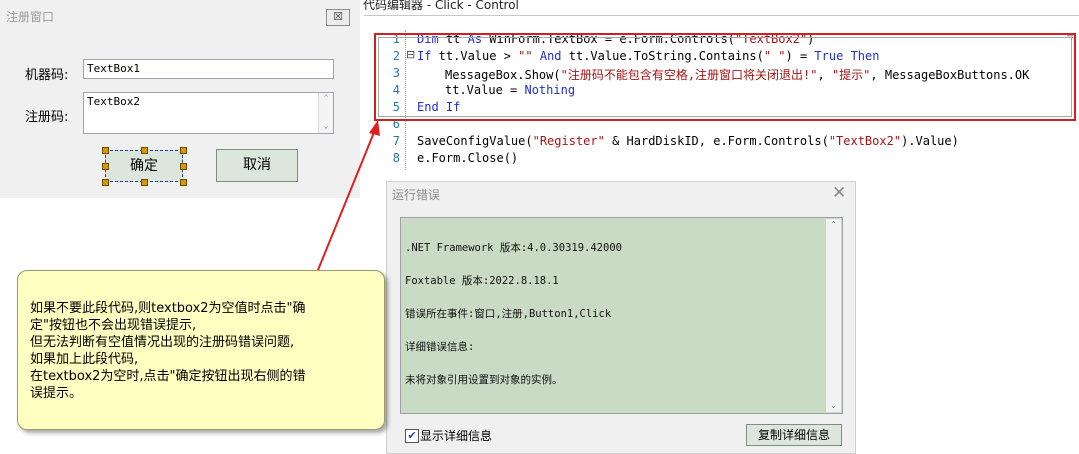 The width and height of the screenshot is (1079, 454). Describe the element at coordinates (56, 393) in the screenshot. I see `callout-line: 误提示。` at that location.